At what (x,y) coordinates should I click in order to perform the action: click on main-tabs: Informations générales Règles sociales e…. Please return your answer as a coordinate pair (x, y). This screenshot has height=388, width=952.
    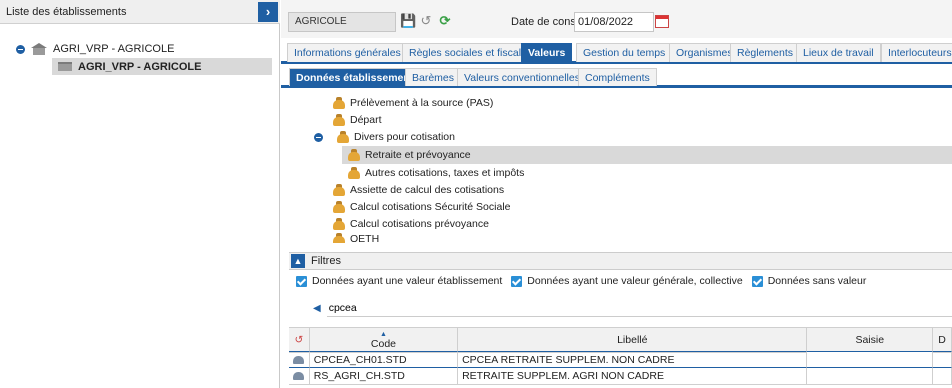
    Looking at the image, I should click on (616, 52).